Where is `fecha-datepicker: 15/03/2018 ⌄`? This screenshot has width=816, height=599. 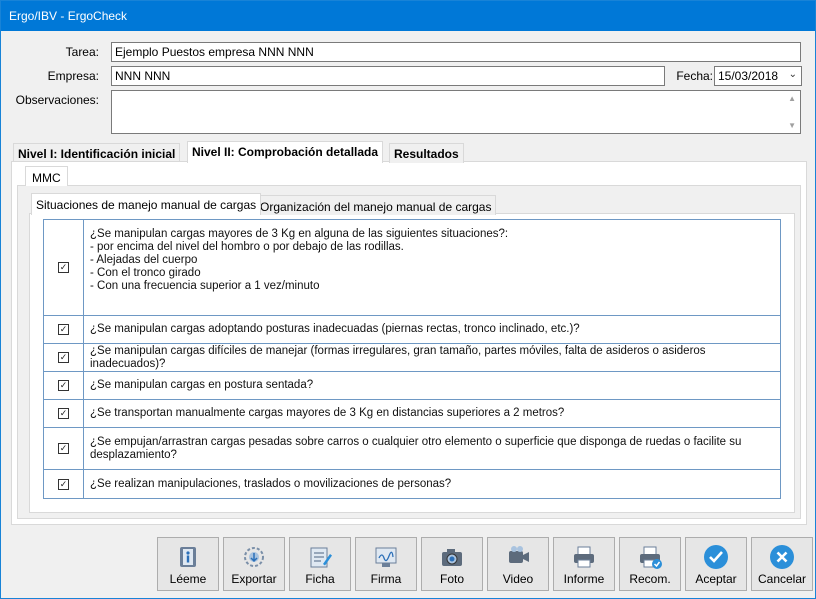
fecha-datepicker: 15/03/2018 ⌄ is located at coordinates (758, 76).